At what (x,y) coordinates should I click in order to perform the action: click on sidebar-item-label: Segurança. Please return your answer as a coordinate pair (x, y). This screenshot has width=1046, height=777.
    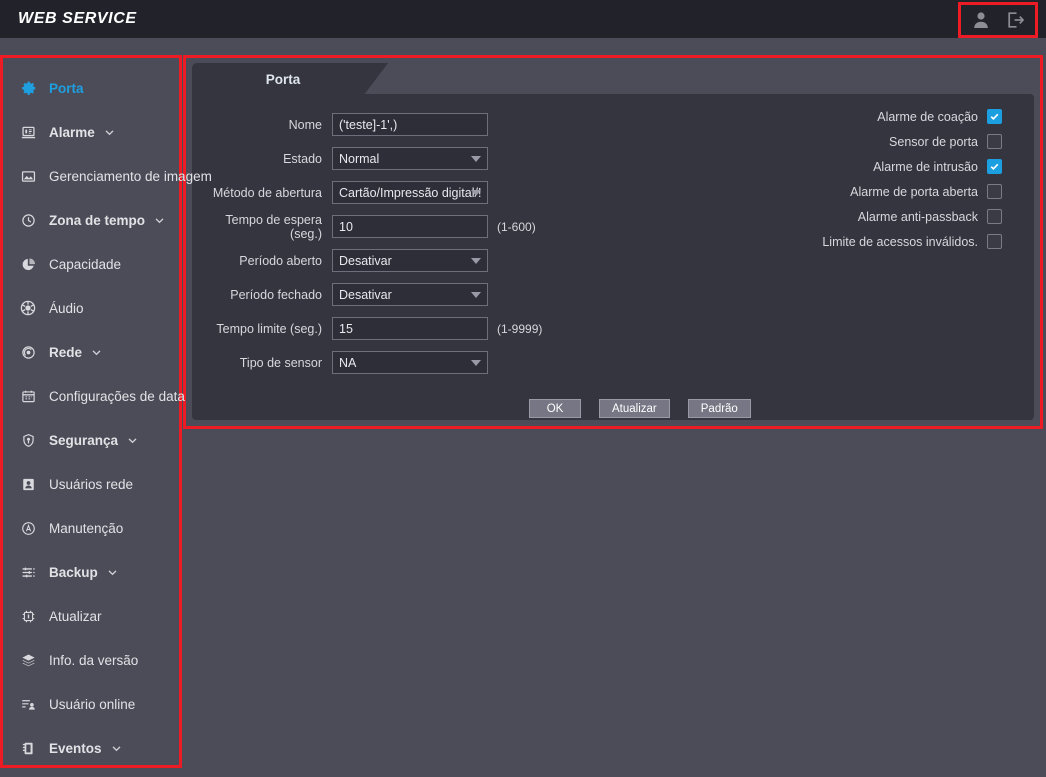
    Looking at the image, I should click on (84, 440).